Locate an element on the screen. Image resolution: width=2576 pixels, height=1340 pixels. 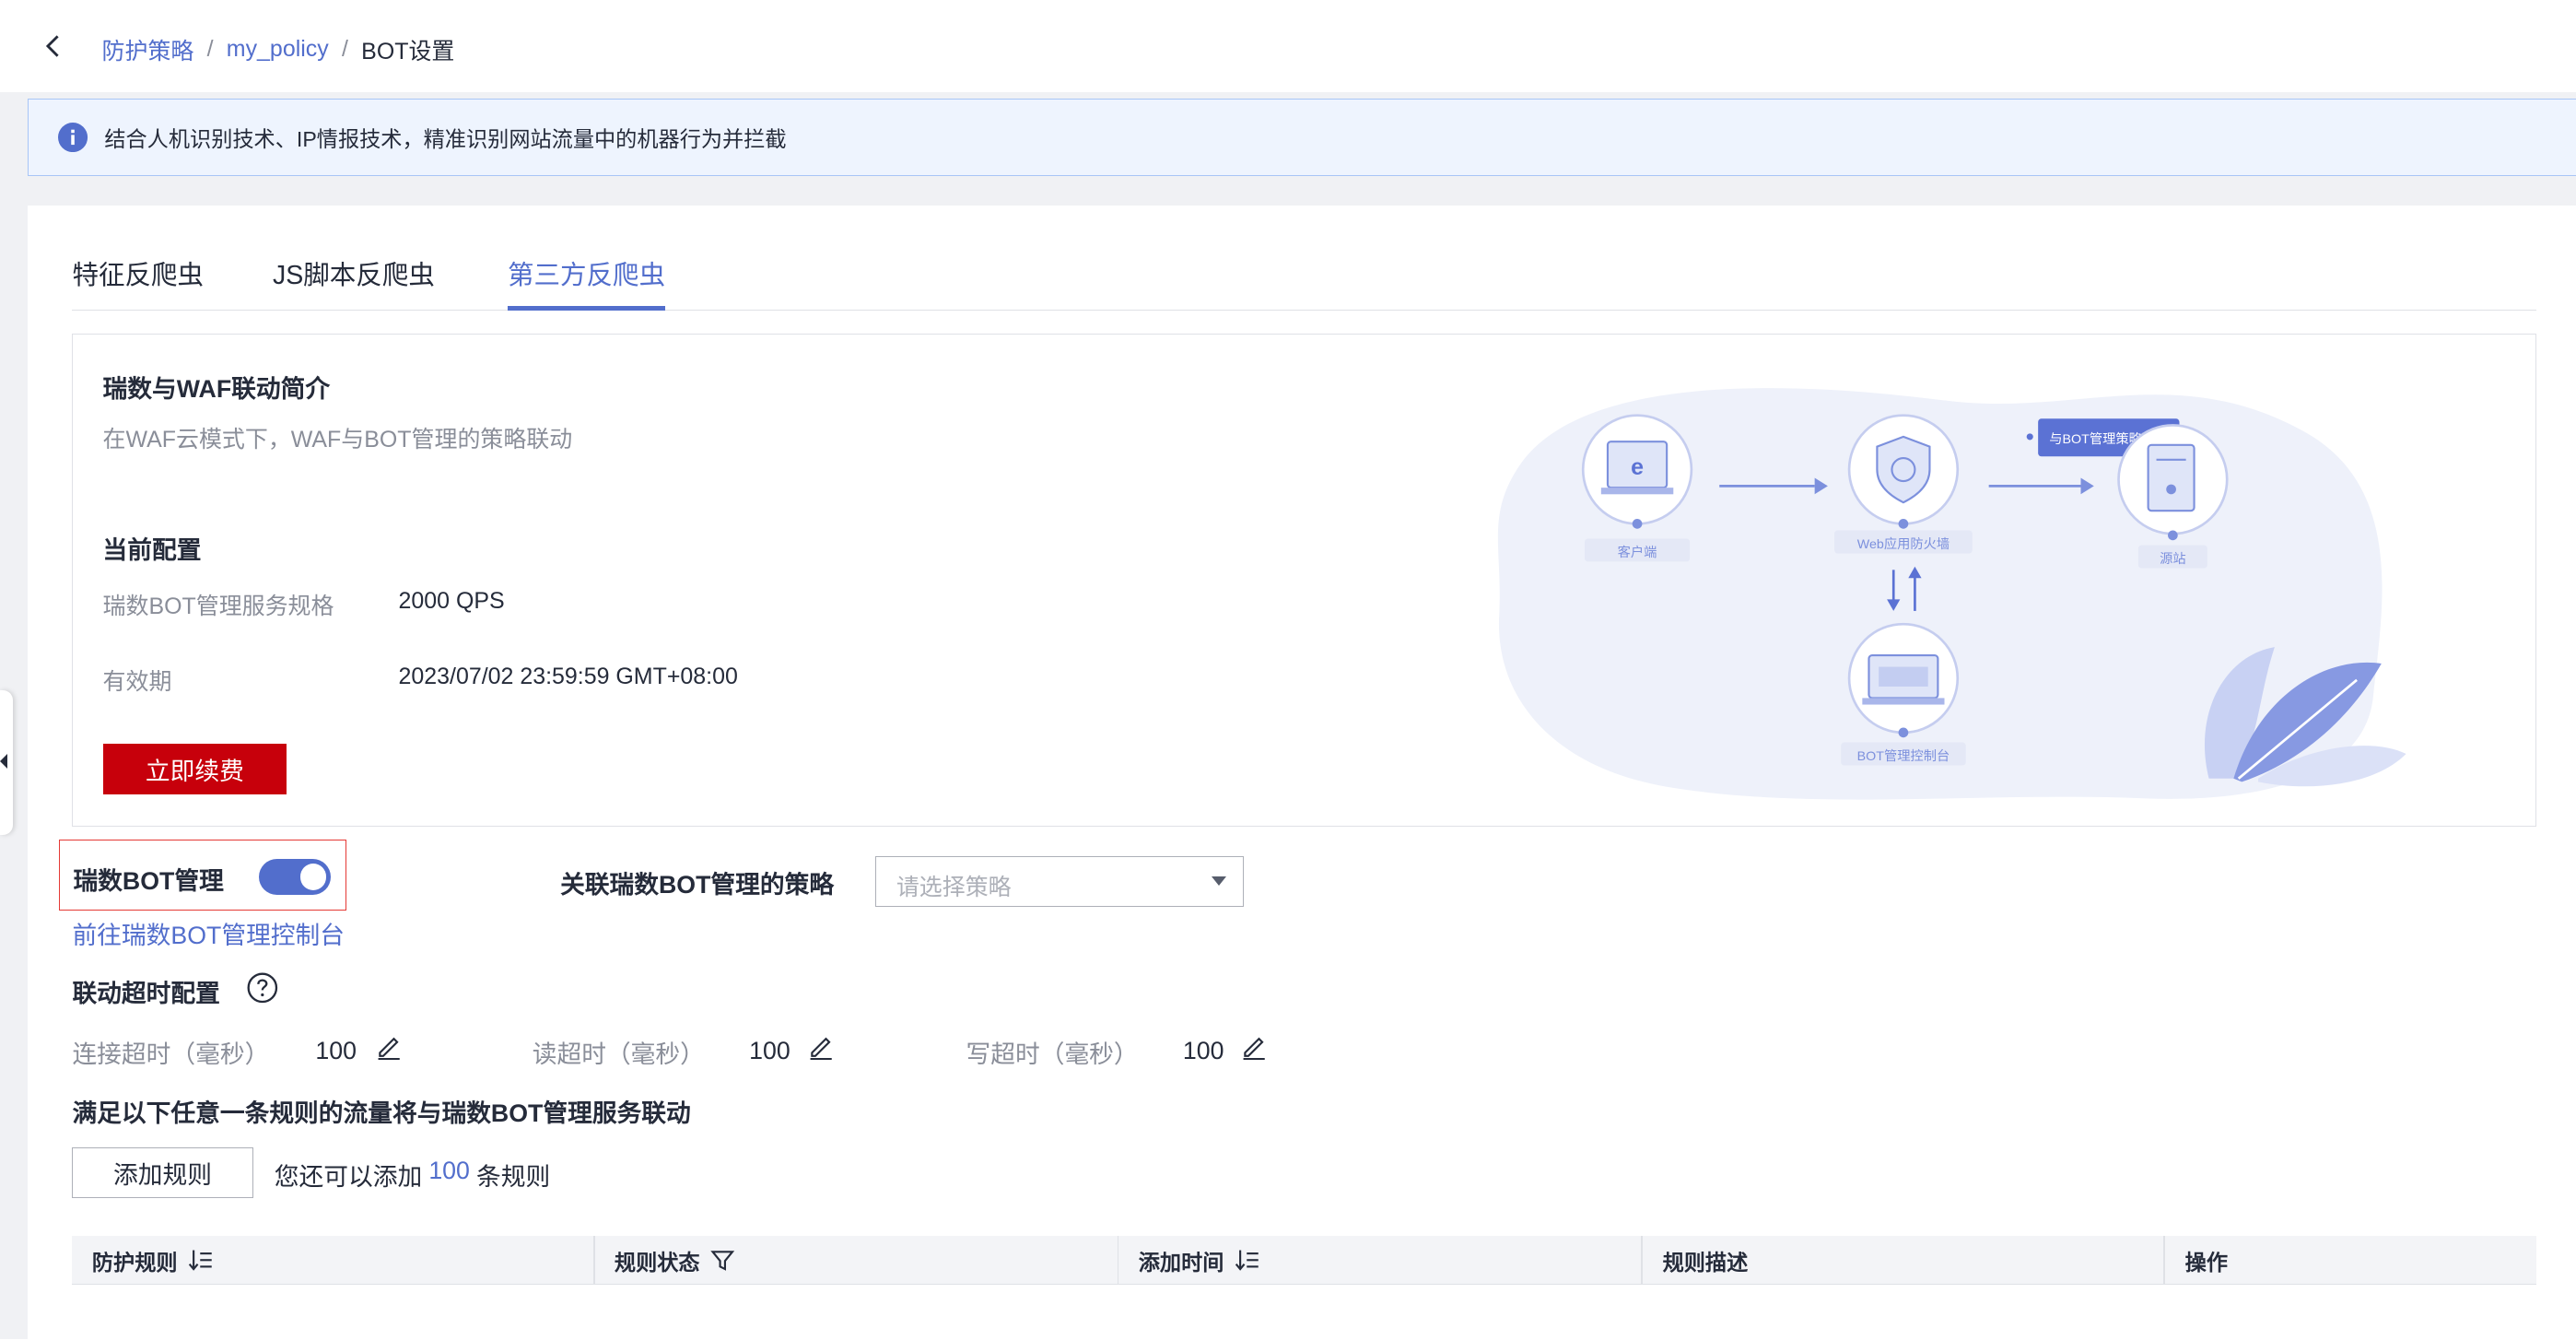
back-arrow-icon is located at coordinates (54, 46).